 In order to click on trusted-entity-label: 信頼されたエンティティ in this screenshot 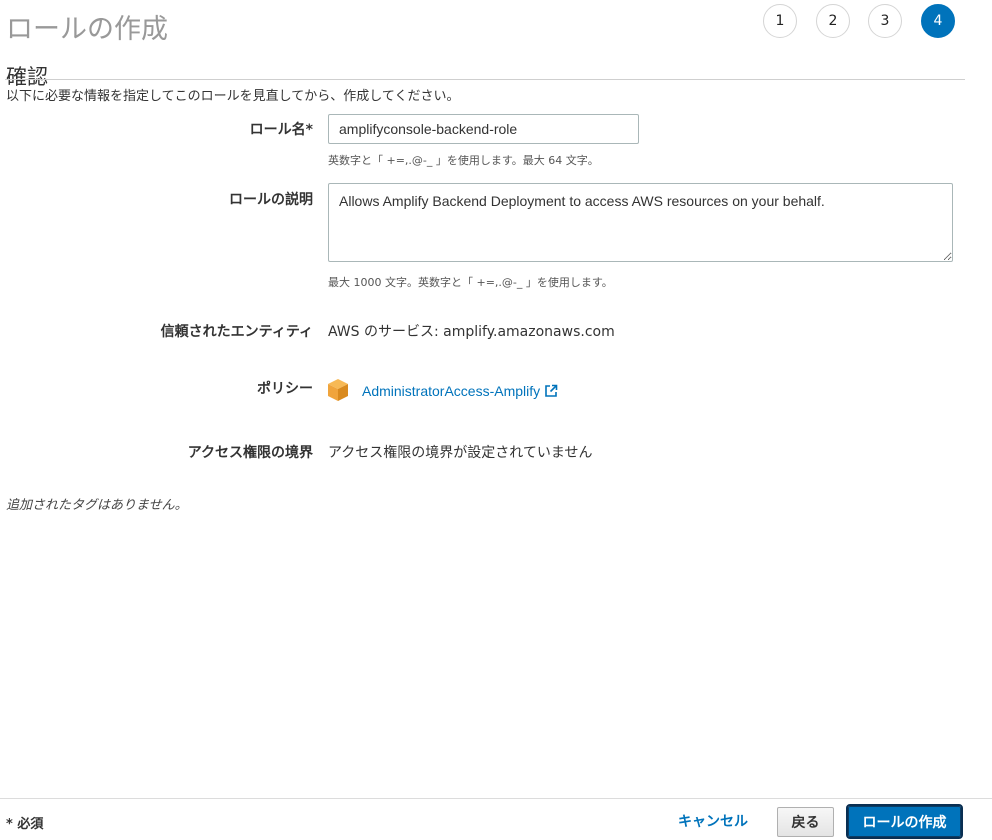, I will do `click(236, 332)`.